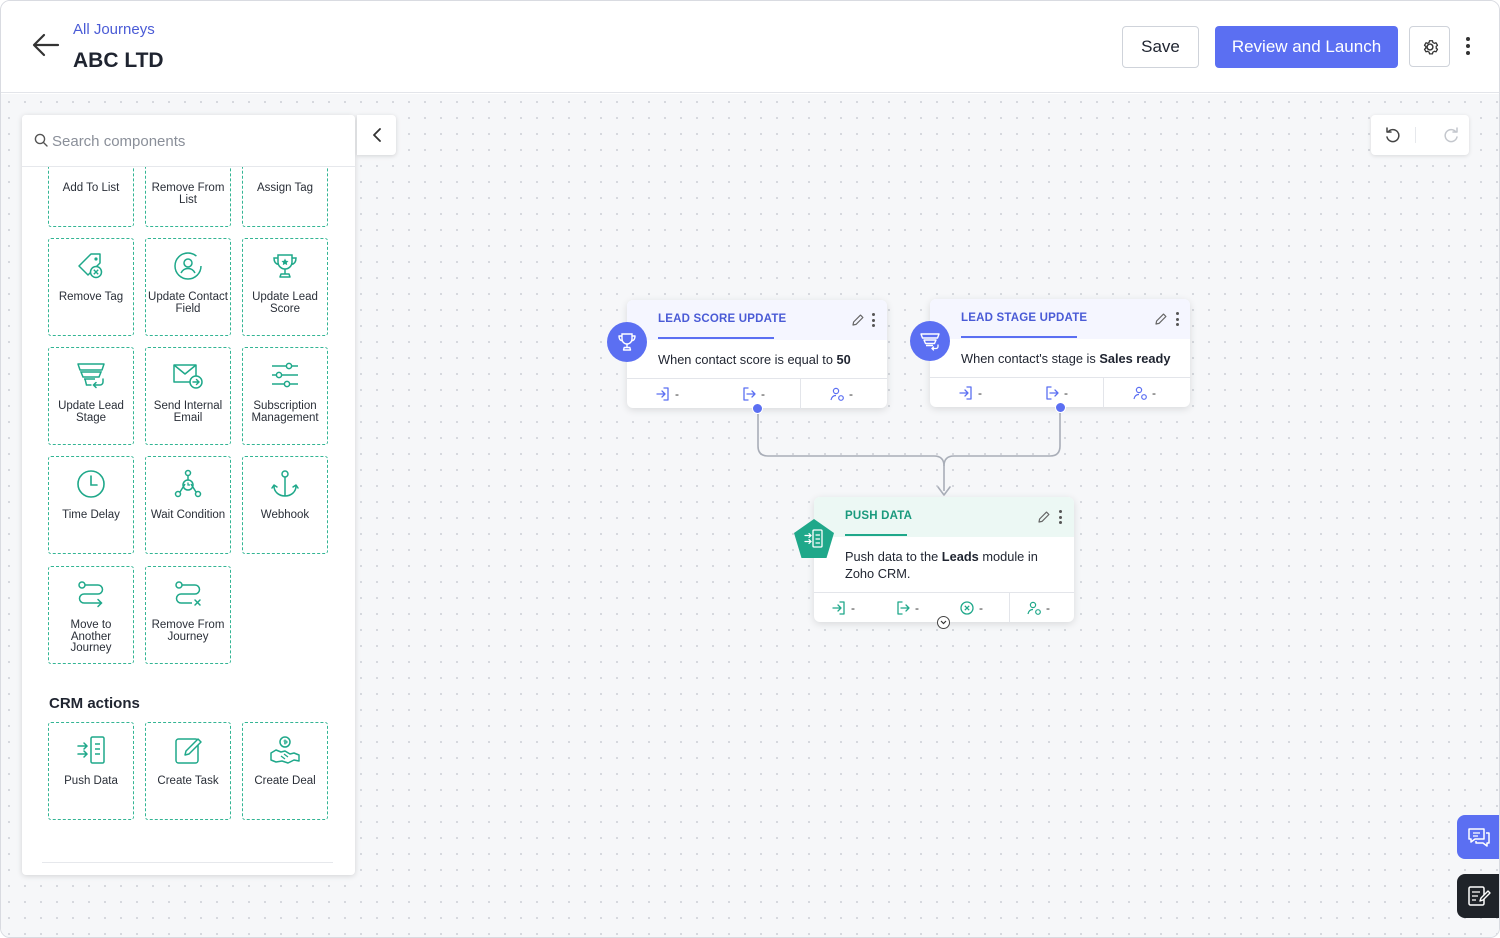  I want to click on chat-icon, so click(1479, 837).